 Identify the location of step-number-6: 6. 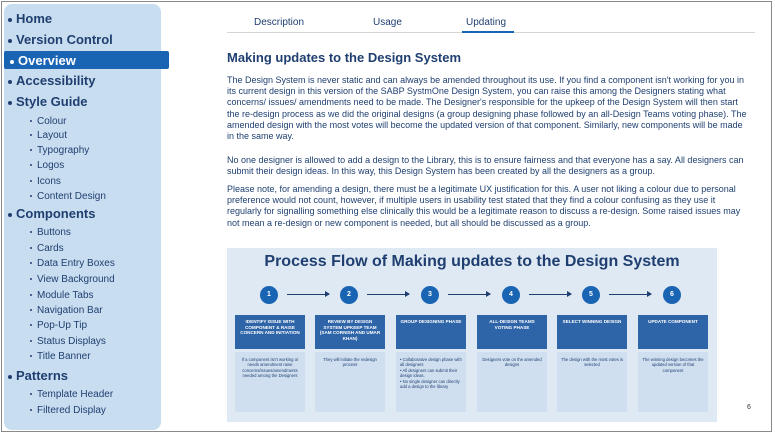
(672, 295).